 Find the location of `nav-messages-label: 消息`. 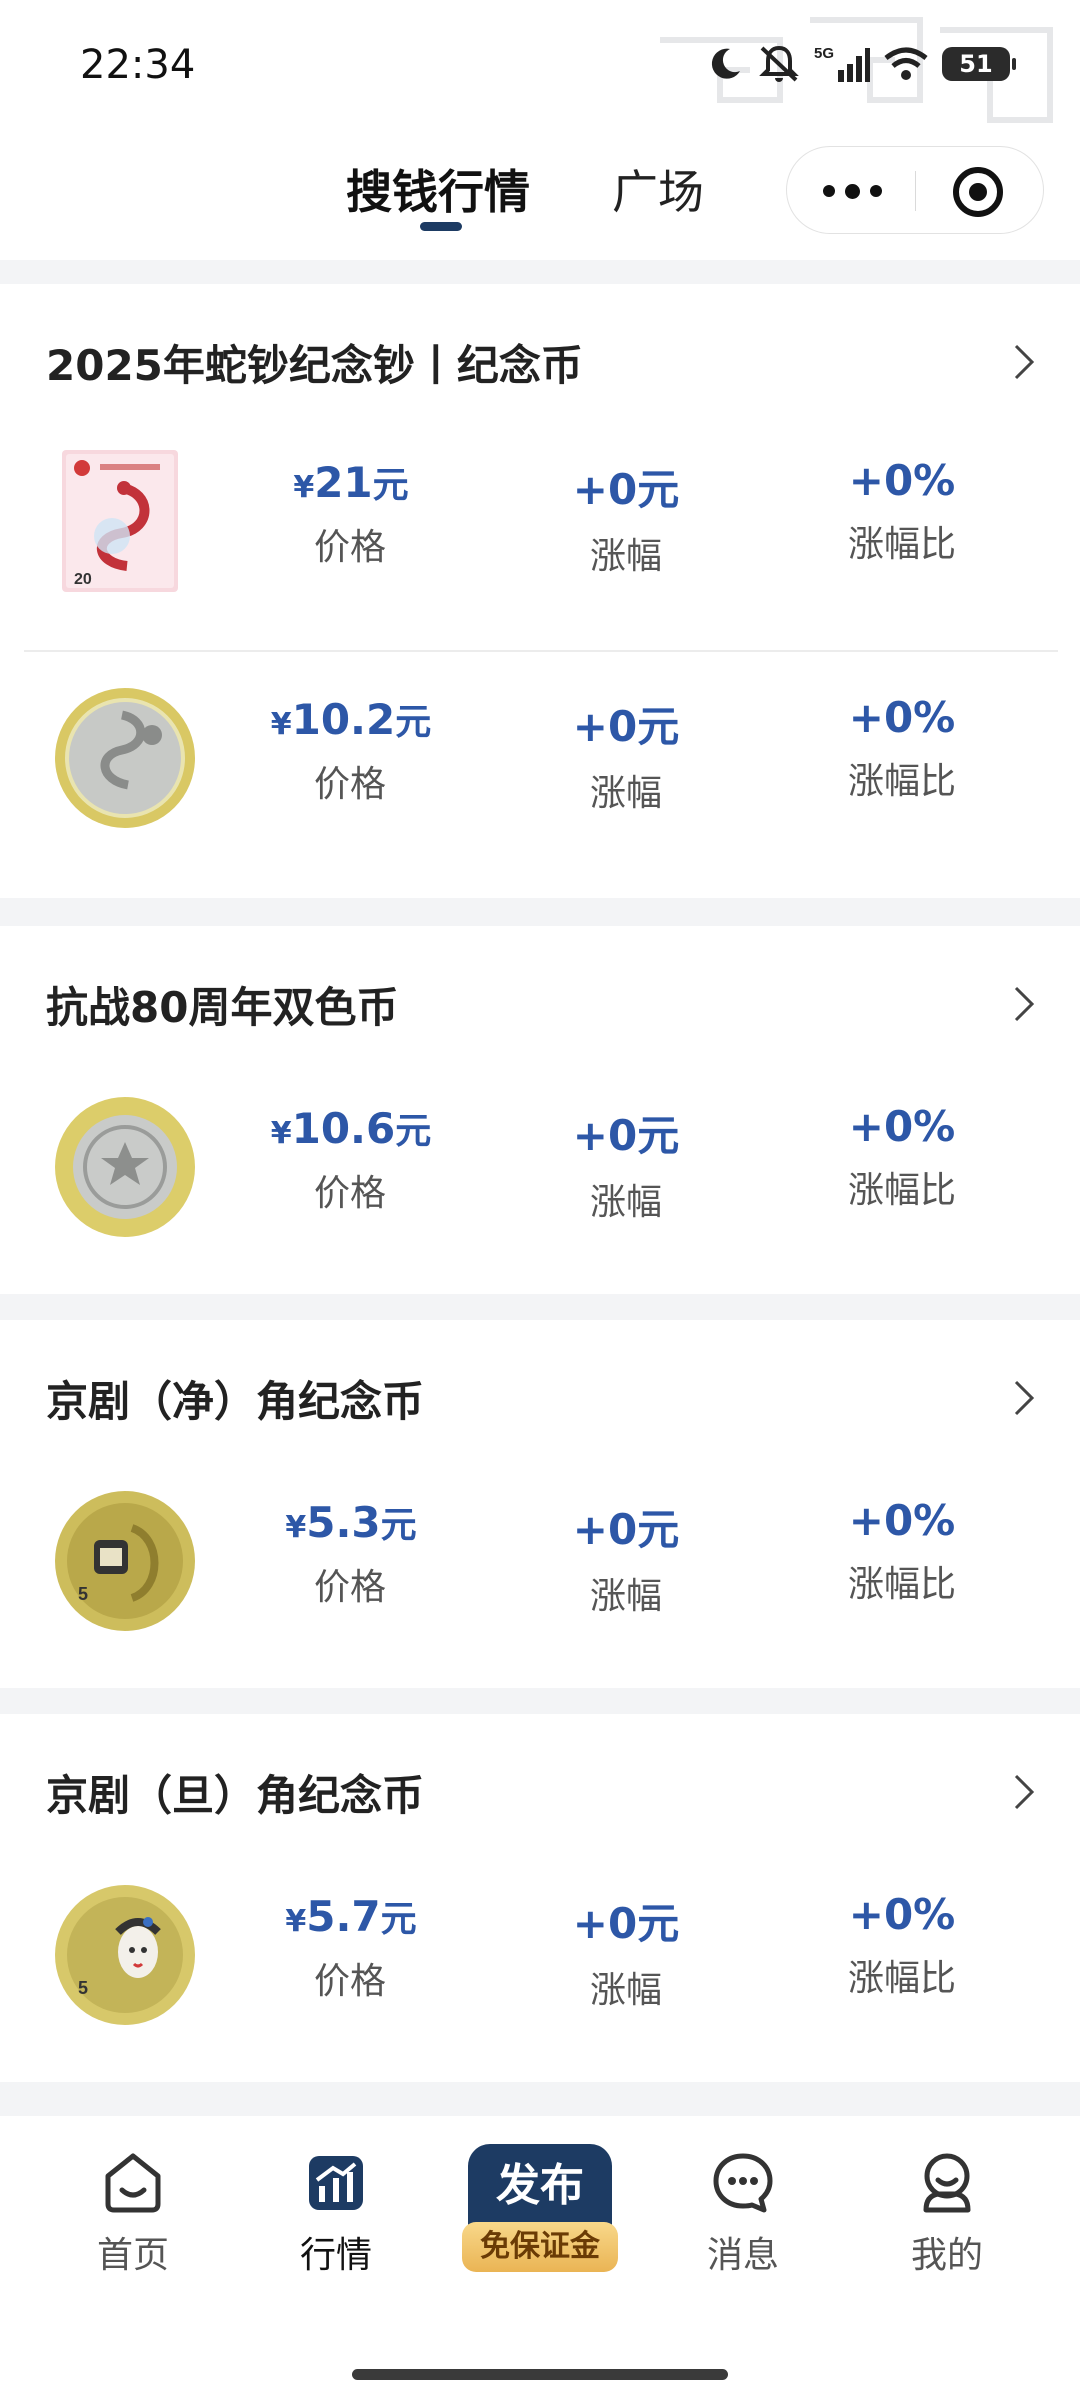

nav-messages-label: 消息 is located at coordinates (742, 2255).